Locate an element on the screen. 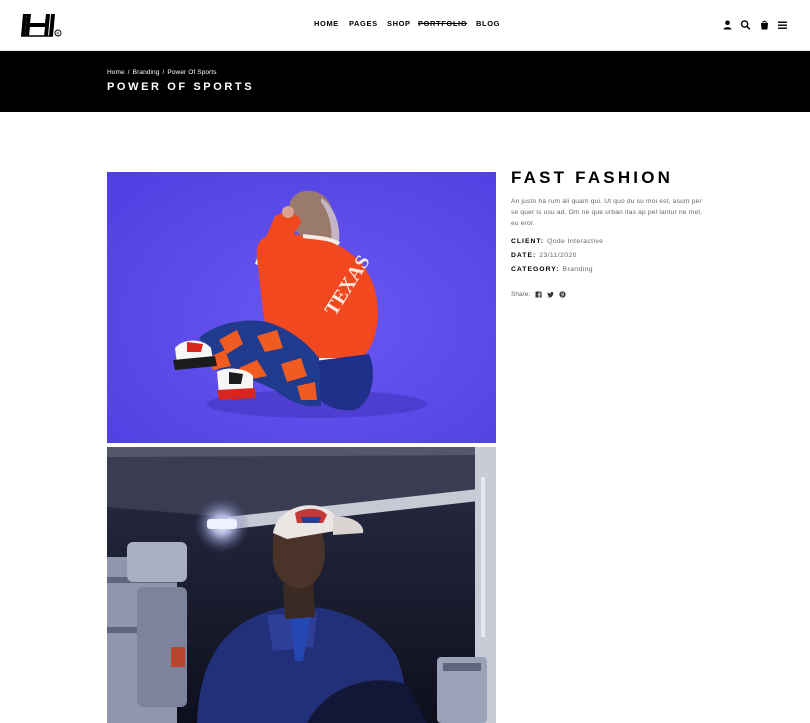  share-label: Share: is located at coordinates (521, 294).